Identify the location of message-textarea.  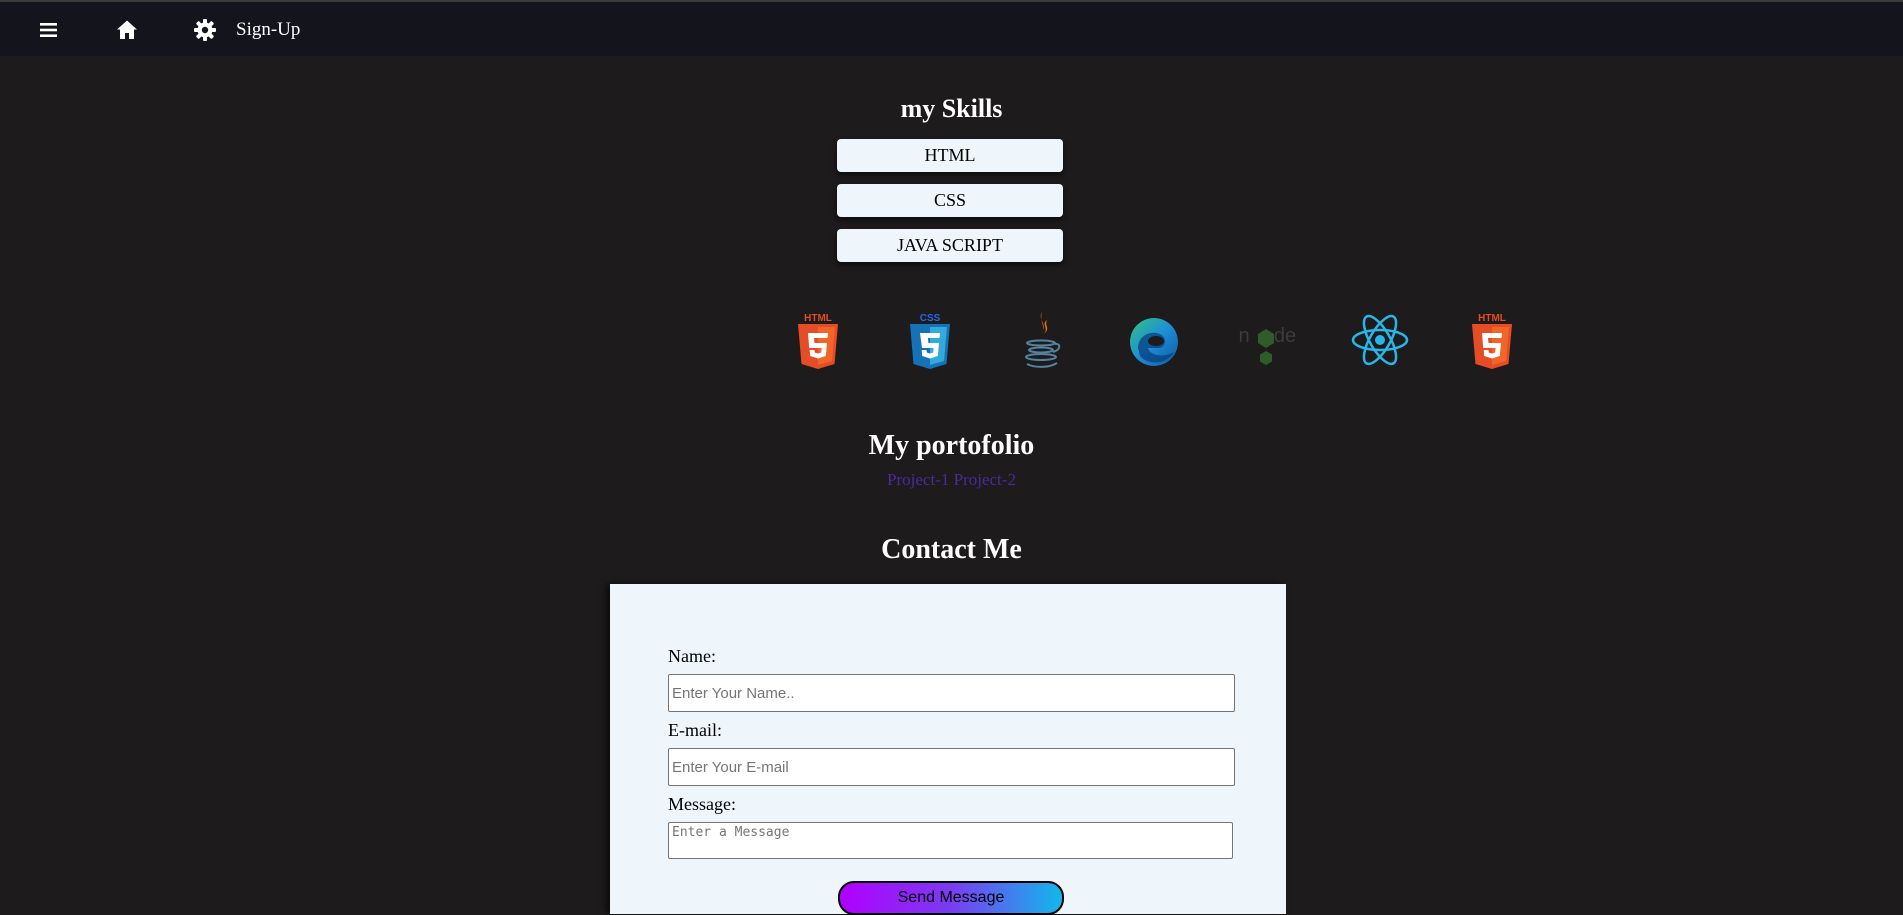
(950, 840).